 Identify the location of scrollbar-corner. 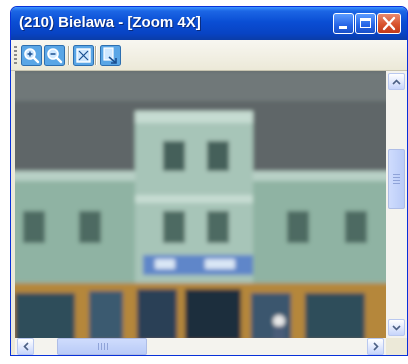
(396, 346).